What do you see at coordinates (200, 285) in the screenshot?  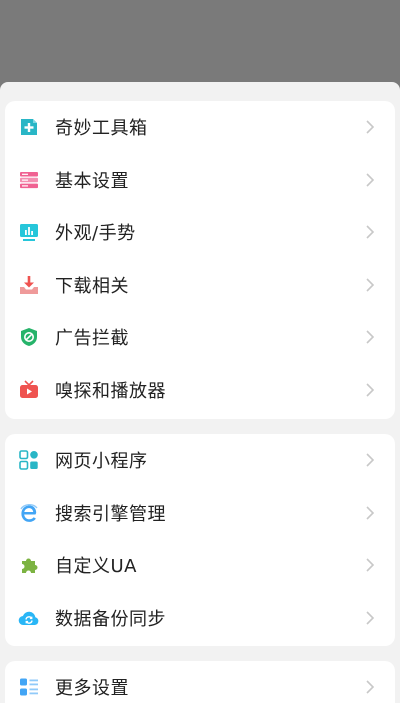 I see `menu-item-downloads: 下载相关` at bounding box center [200, 285].